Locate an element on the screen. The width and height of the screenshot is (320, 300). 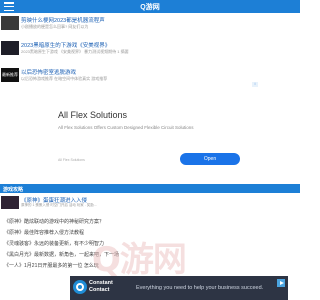
banner-brand: Constant Contact is located at coordinates (101, 286).